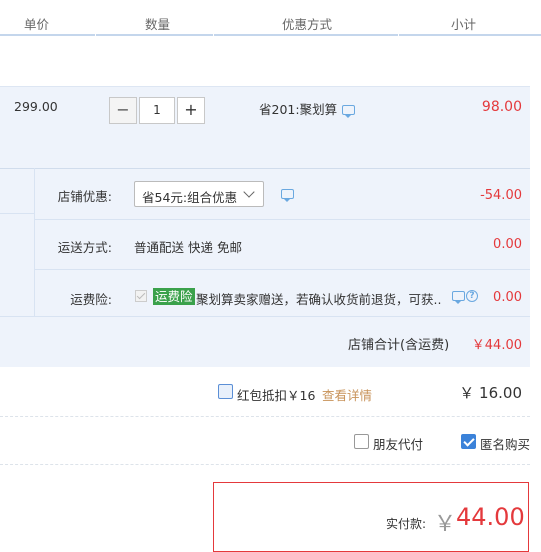 This screenshot has height=552, width=541. I want to click on qty-increase-button: +, so click(191, 110).